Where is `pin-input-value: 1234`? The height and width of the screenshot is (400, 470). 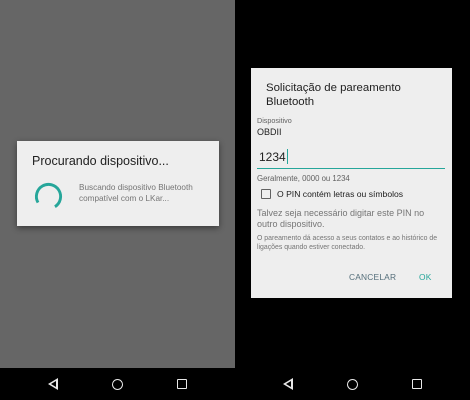 pin-input-value: 1234 is located at coordinates (272, 157).